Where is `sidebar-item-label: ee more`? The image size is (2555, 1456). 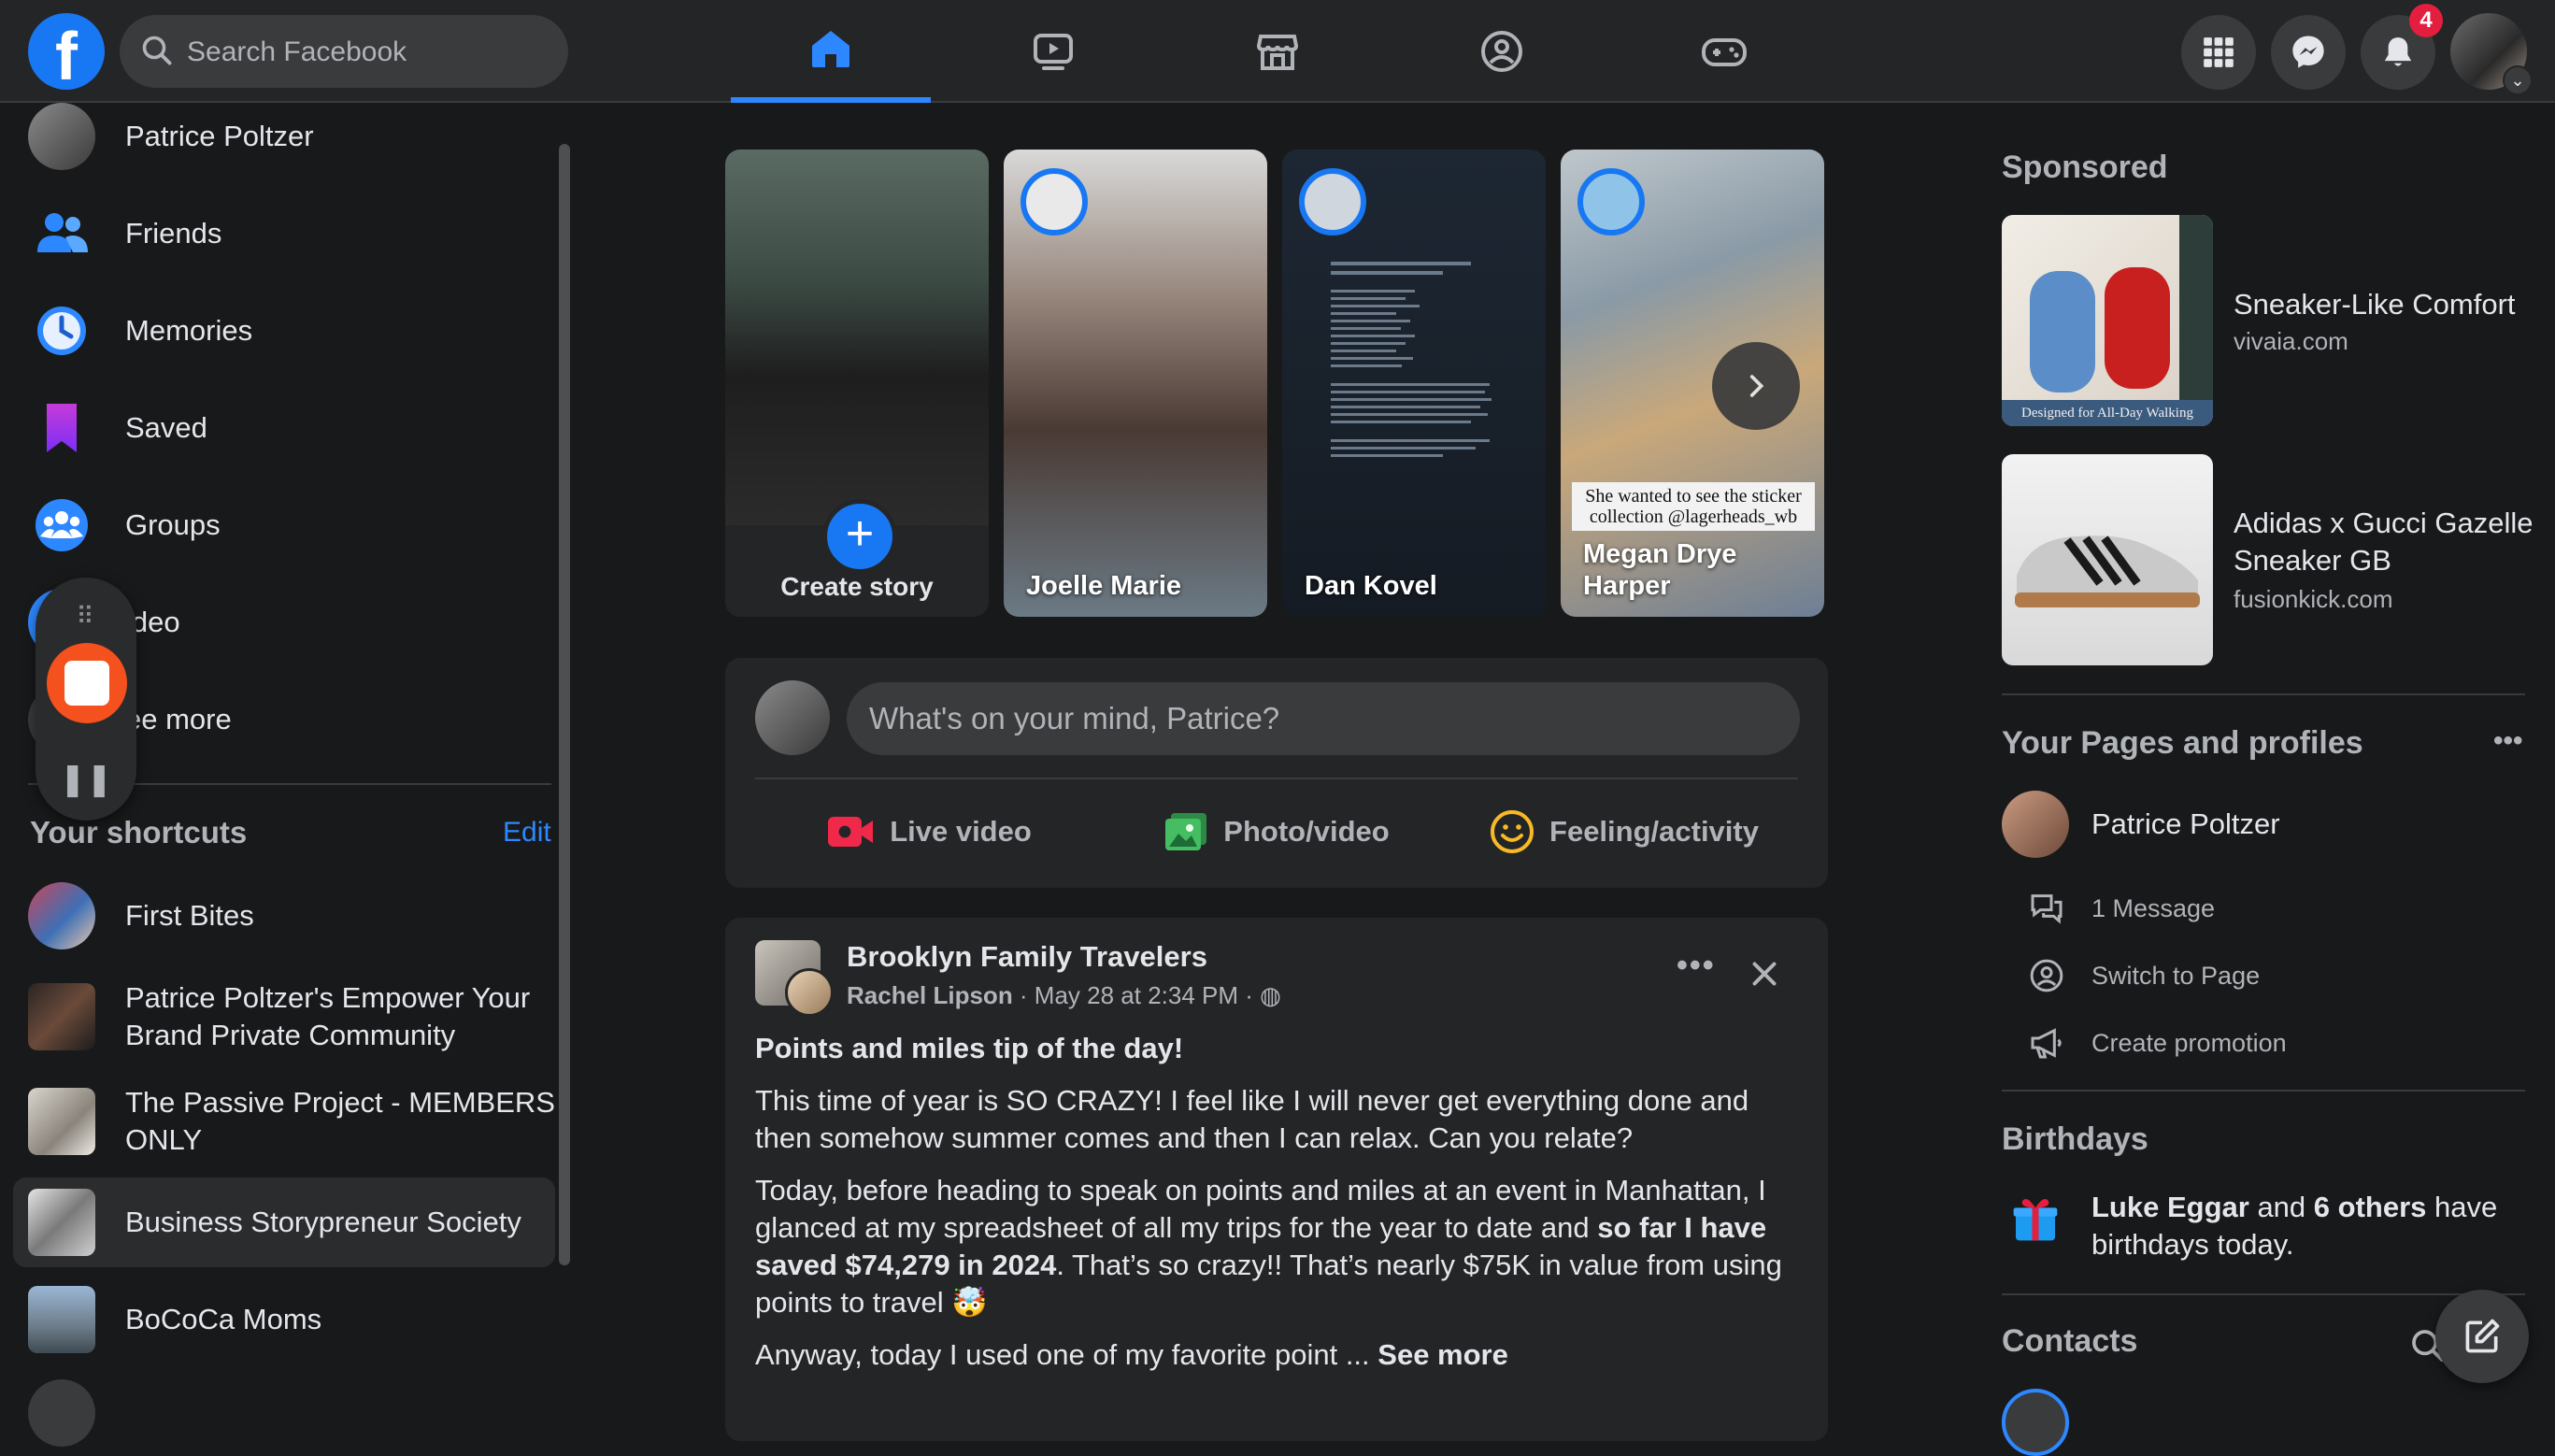
sidebar-item-label: ee more is located at coordinates (178, 719).